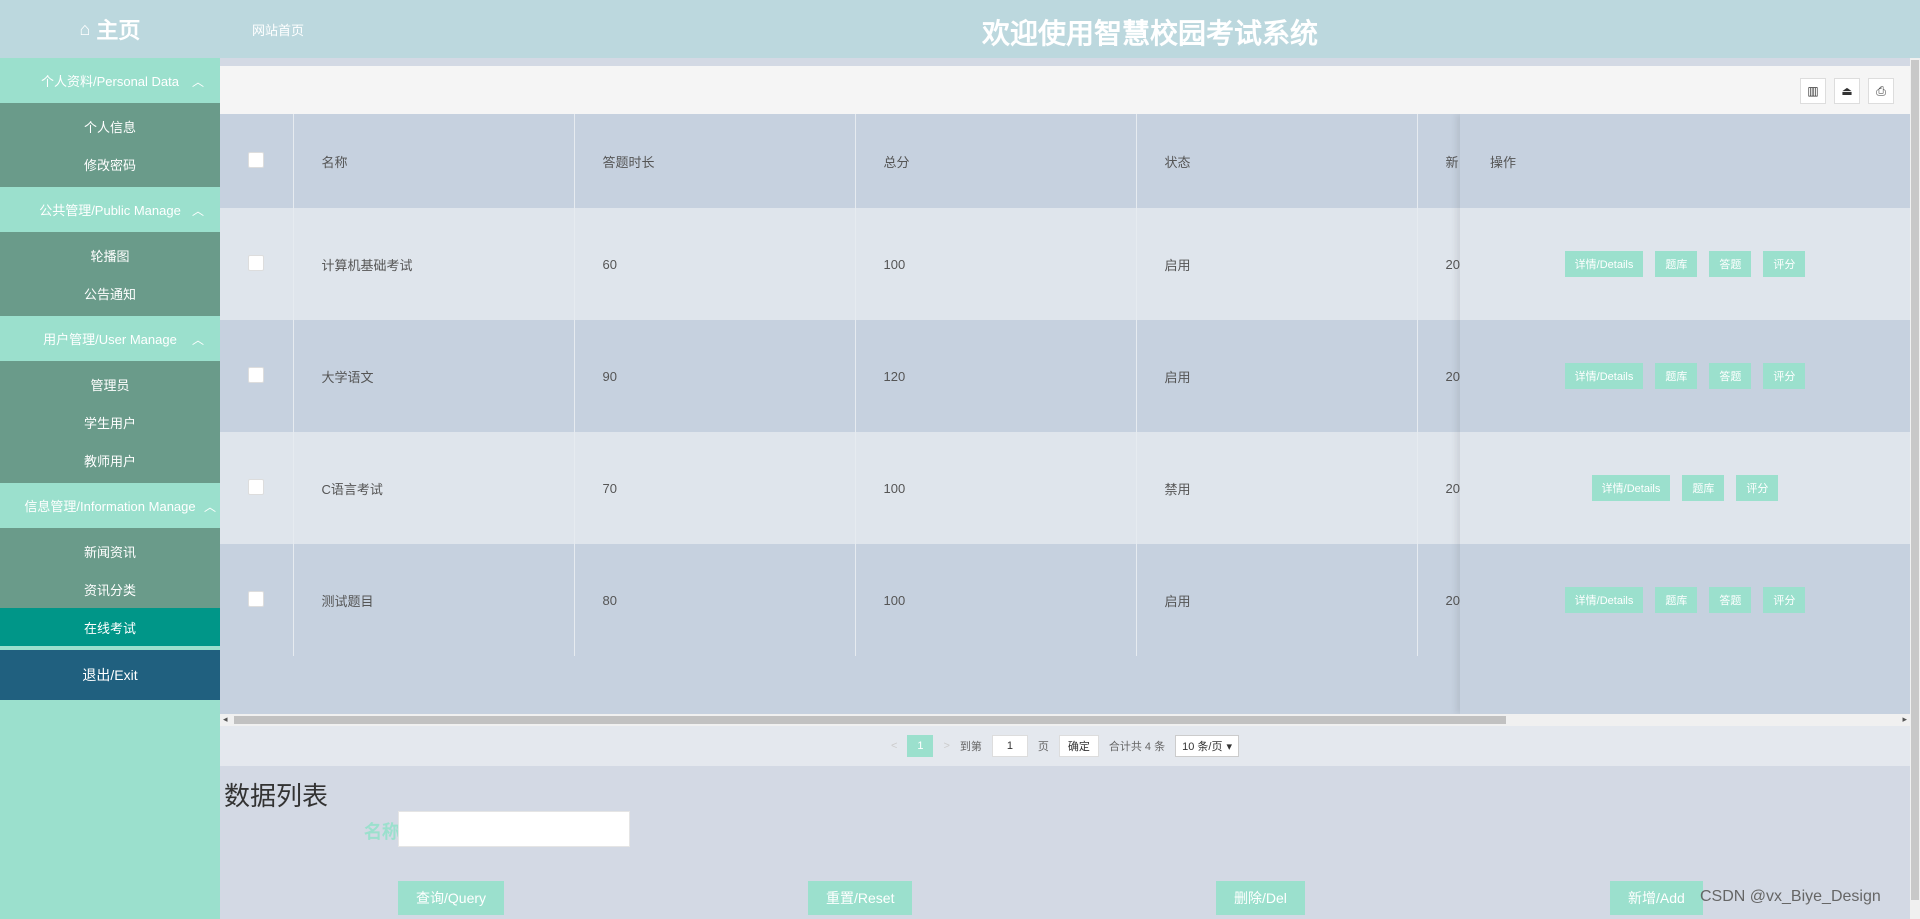 The width and height of the screenshot is (1920, 919). What do you see at coordinates (276, 796) in the screenshot?
I see `list-title: 数据列表` at bounding box center [276, 796].